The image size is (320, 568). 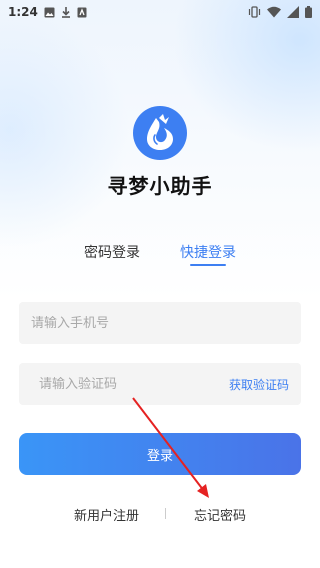 I want to click on water-drop-logo-icon, so click(x=160, y=132).